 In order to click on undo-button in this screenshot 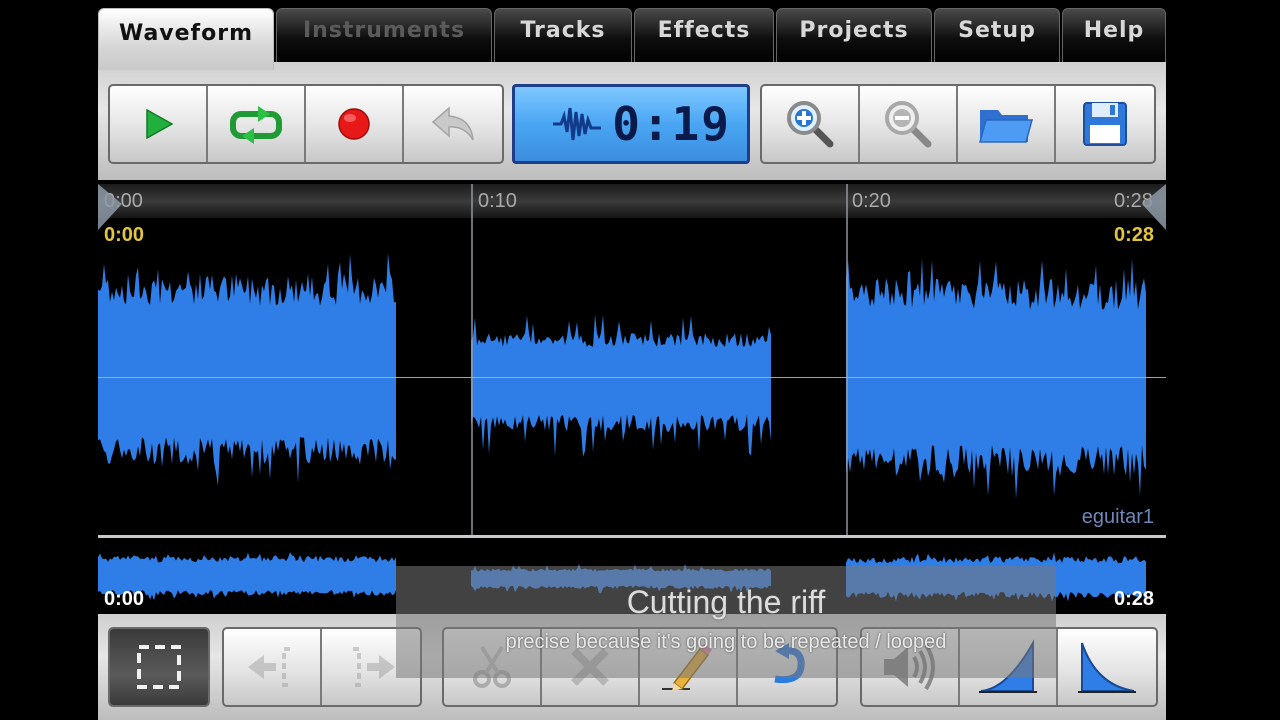, I will do `click(453, 124)`.